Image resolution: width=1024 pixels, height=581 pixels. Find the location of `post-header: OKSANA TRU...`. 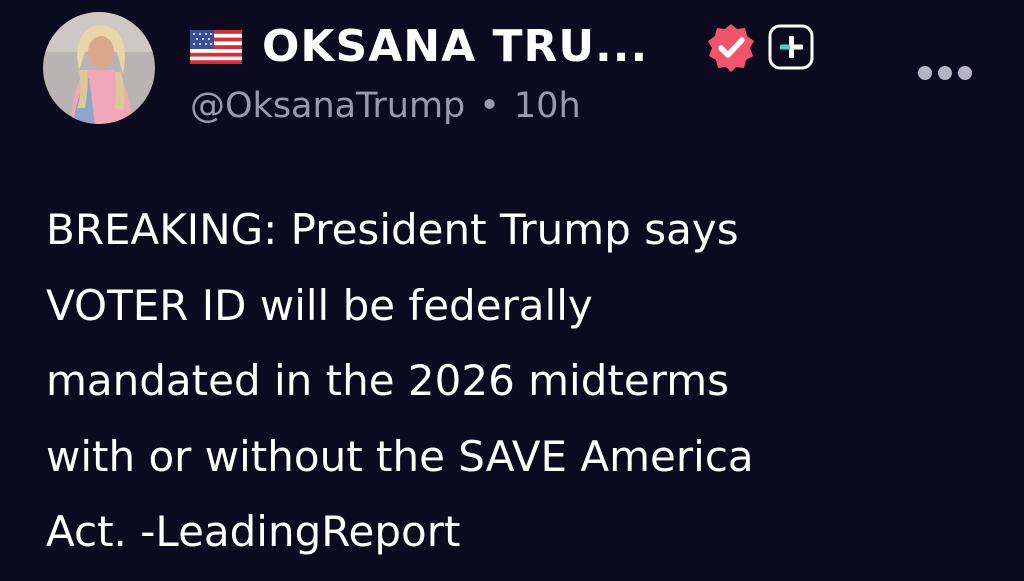

post-header: OKSANA TRU... is located at coordinates (502, 47).